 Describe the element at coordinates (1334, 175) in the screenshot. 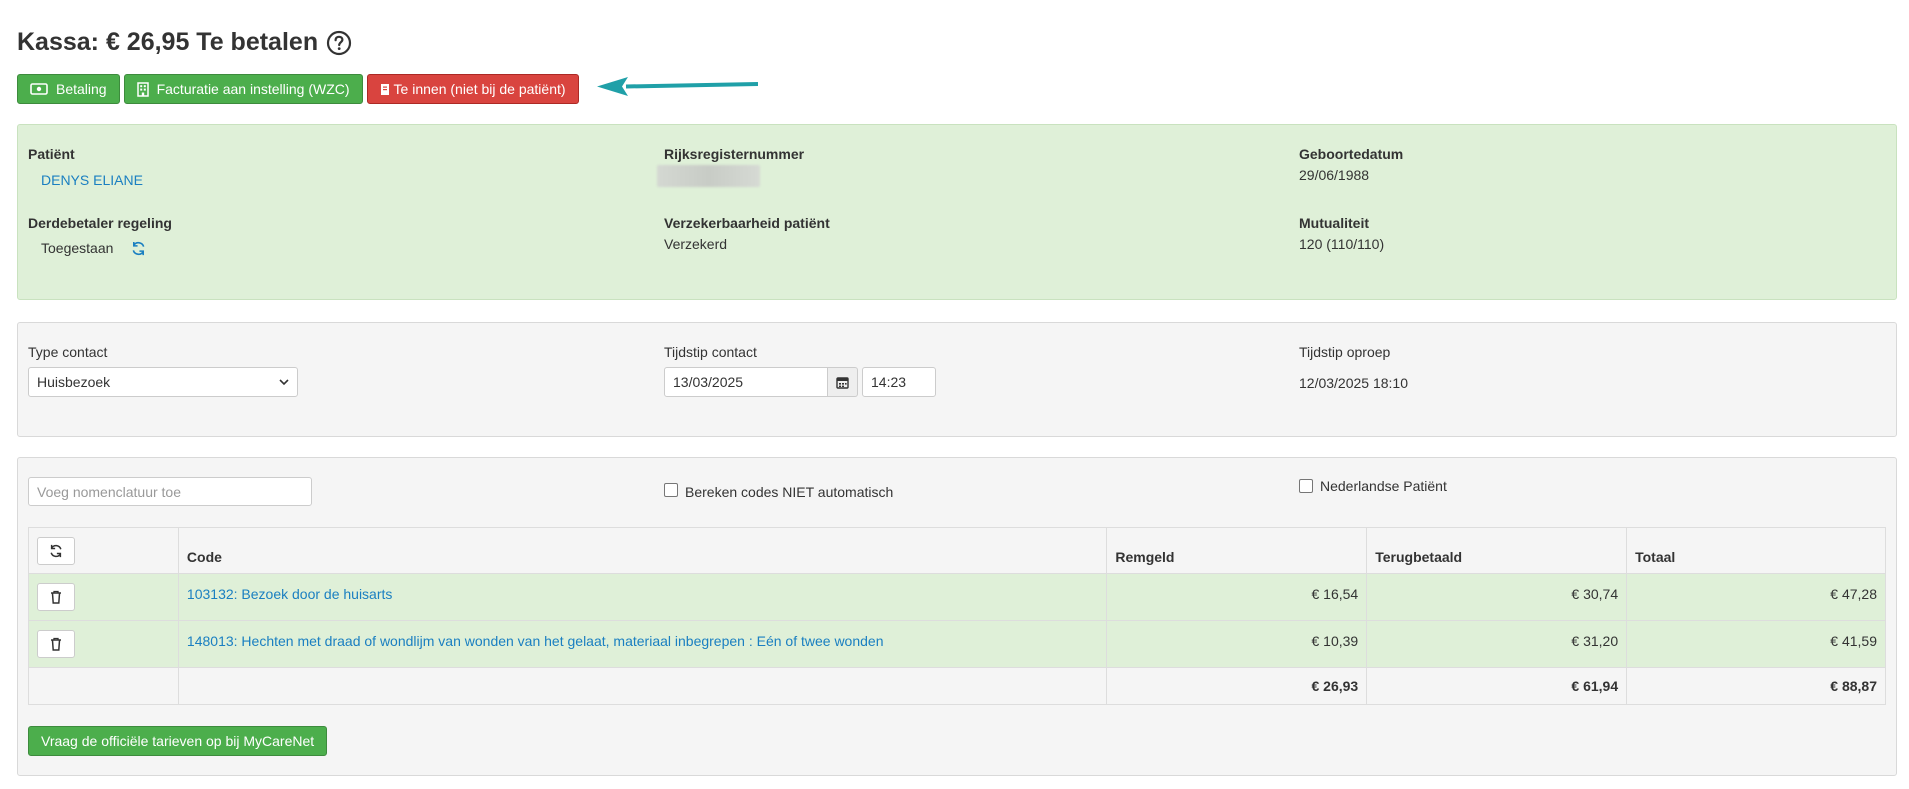

I see `birthdate-value: 29/06/1988` at that location.